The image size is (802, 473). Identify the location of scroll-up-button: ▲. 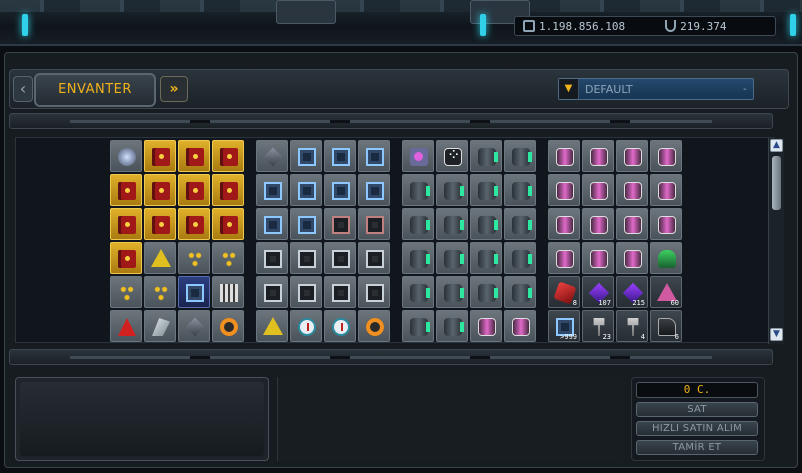
(776, 145).